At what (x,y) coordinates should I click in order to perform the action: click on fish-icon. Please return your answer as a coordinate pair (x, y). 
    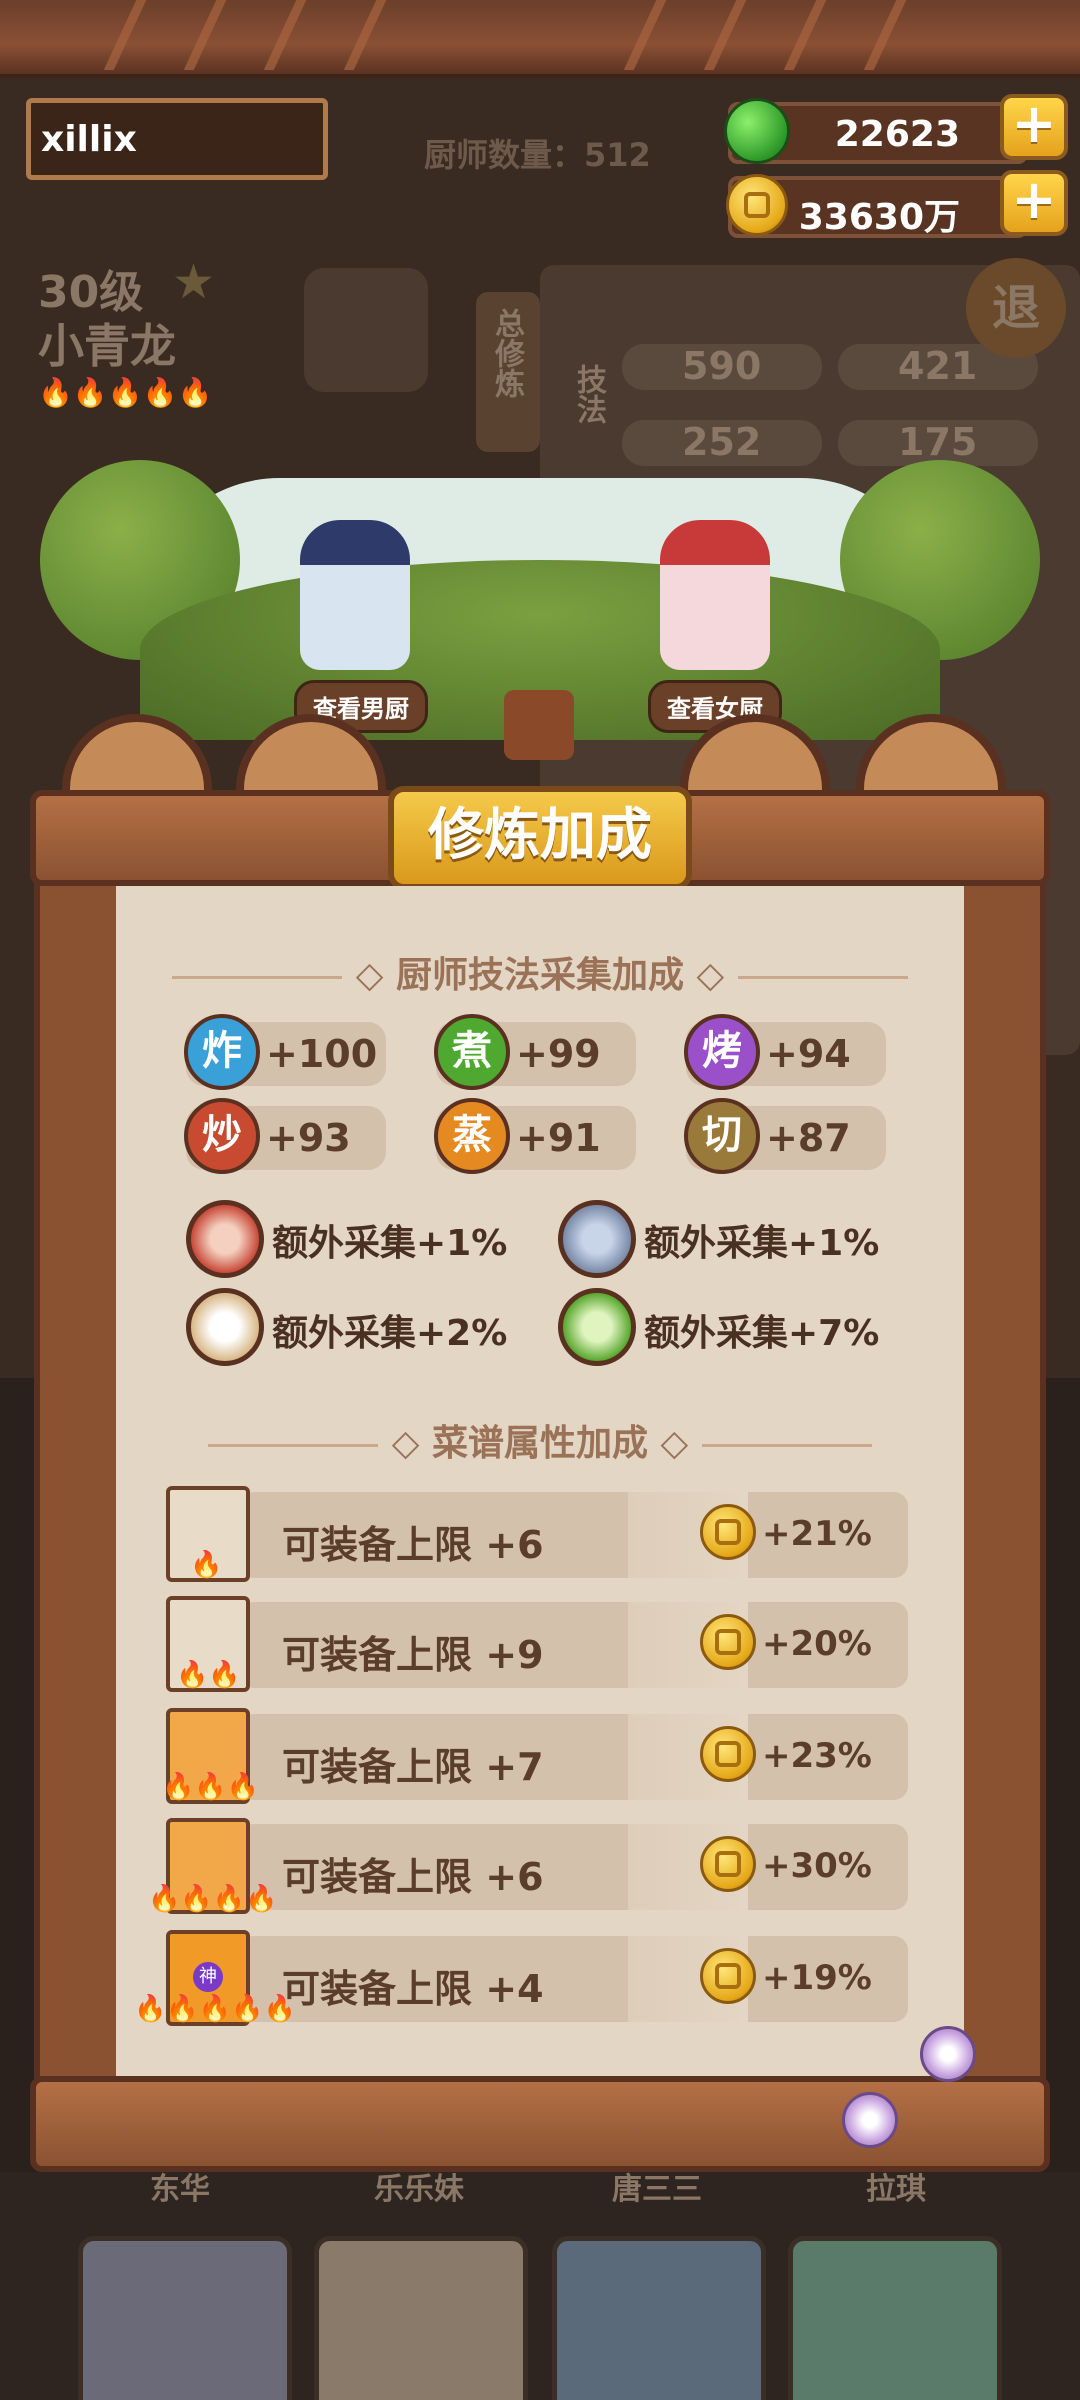
    Looking at the image, I should click on (597, 1239).